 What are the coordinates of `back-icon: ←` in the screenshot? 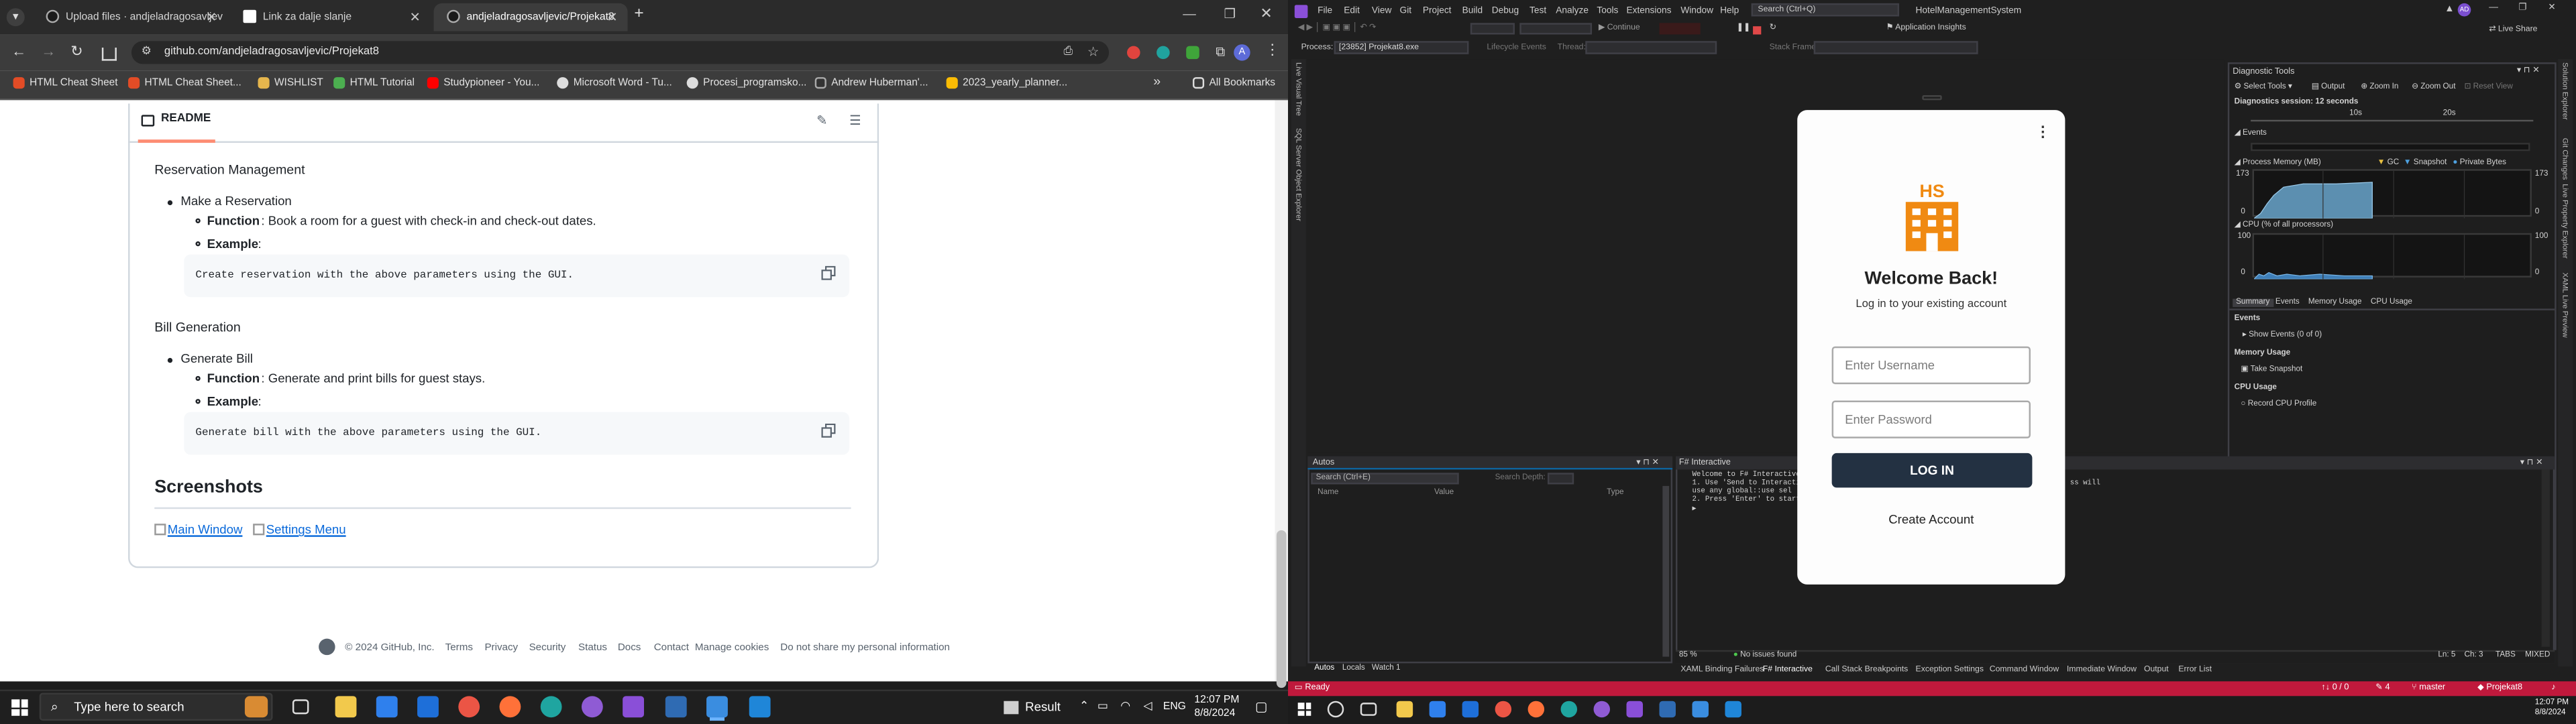 It's located at (18, 51).